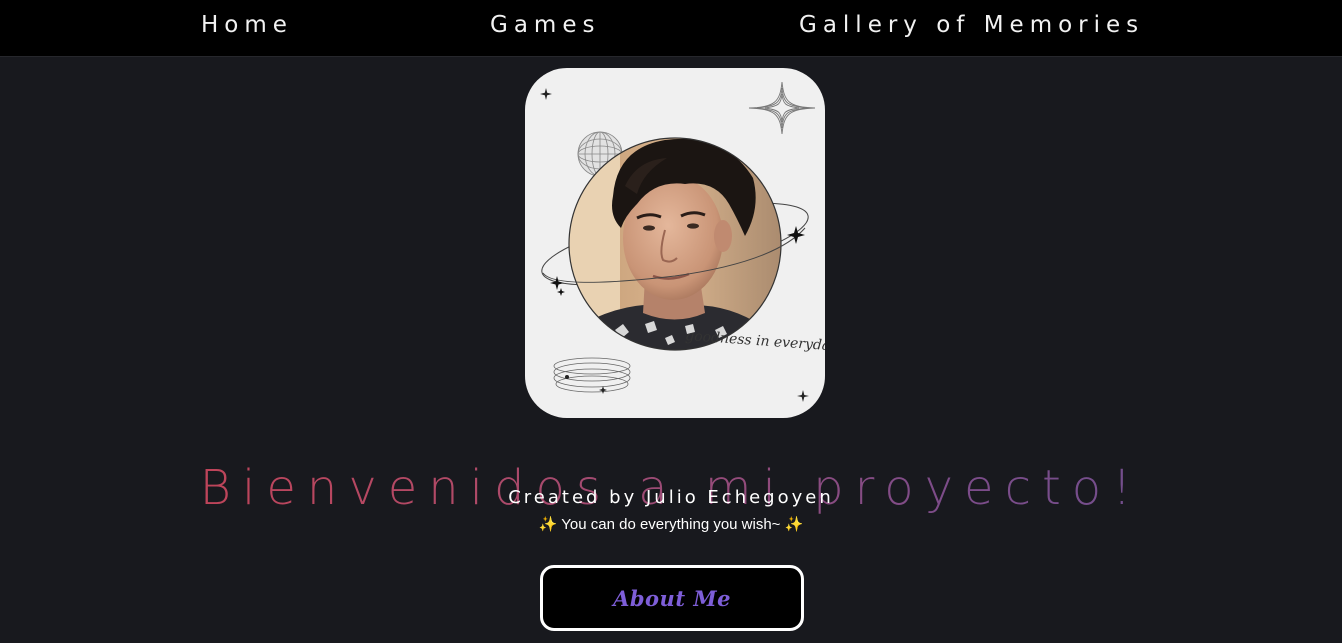  What do you see at coordinates (247, 25) in the screenshot?
I see `nav-home-link: Home` at bounding box center [247, 25].